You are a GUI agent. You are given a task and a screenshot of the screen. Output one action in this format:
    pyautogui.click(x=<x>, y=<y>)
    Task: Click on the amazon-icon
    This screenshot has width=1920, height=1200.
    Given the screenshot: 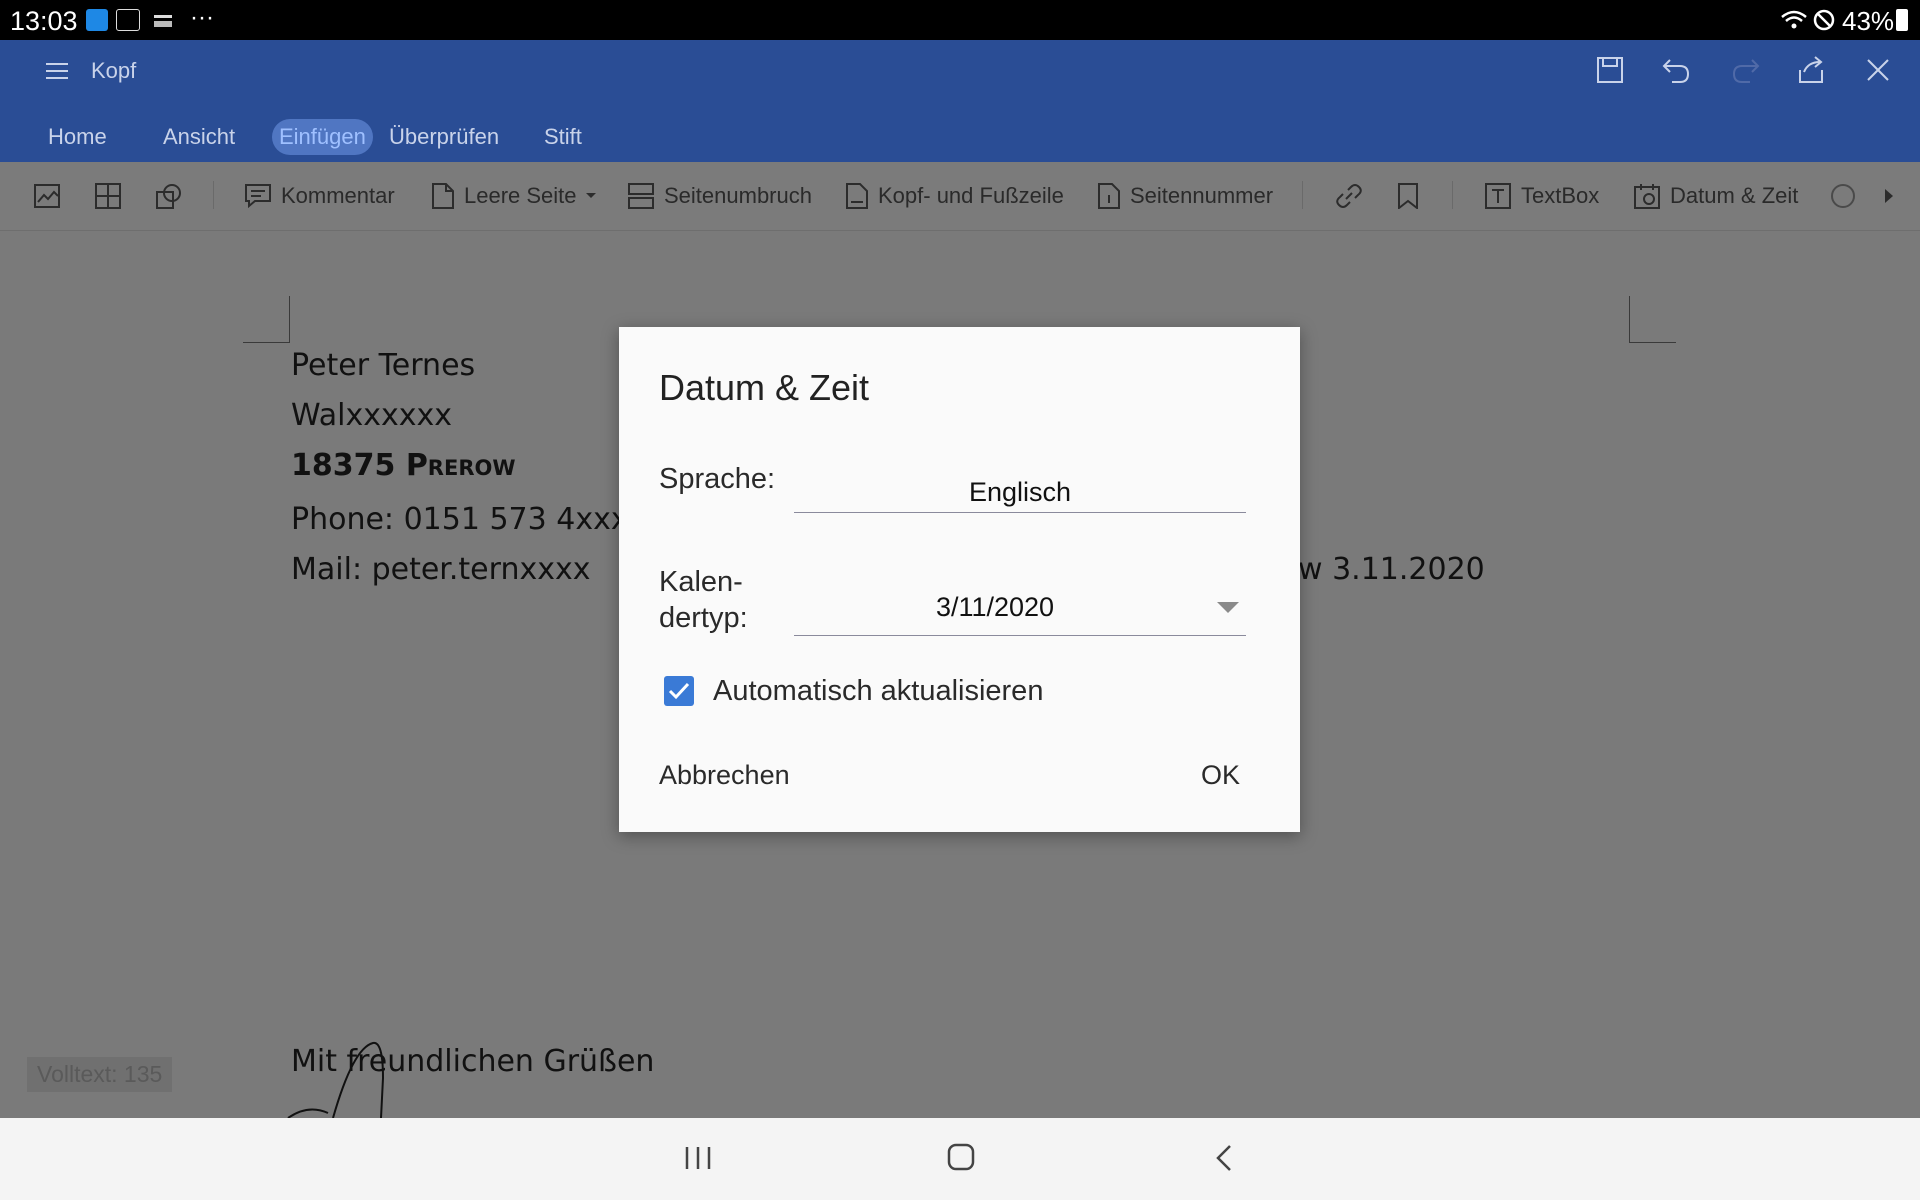 What is the action you would take?
    pyautogui.click(x=163, y=20)
    